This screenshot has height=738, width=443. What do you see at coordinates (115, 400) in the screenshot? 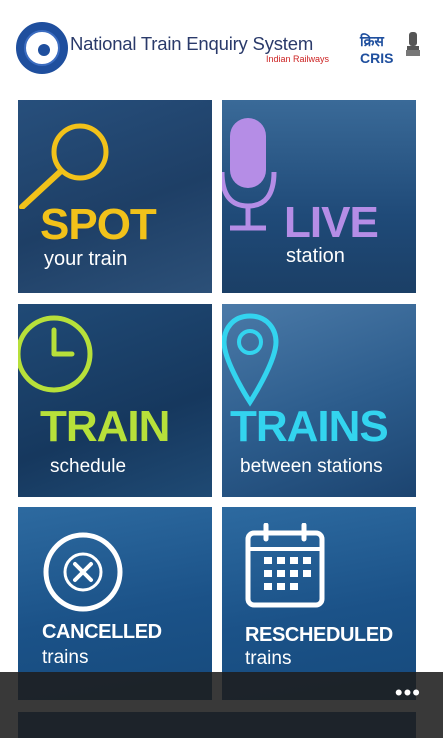
I see `train-schedule-tile: TRAIN schedule` at bounding box center [115, 400].